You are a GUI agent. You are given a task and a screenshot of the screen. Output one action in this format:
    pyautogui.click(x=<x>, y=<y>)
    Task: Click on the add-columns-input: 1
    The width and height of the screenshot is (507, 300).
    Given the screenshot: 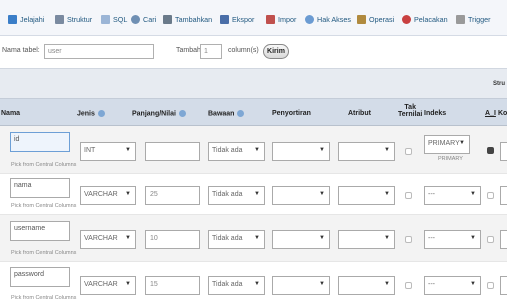 What is the action you would take?
    pyautogui.click(x=211, y=51)
    